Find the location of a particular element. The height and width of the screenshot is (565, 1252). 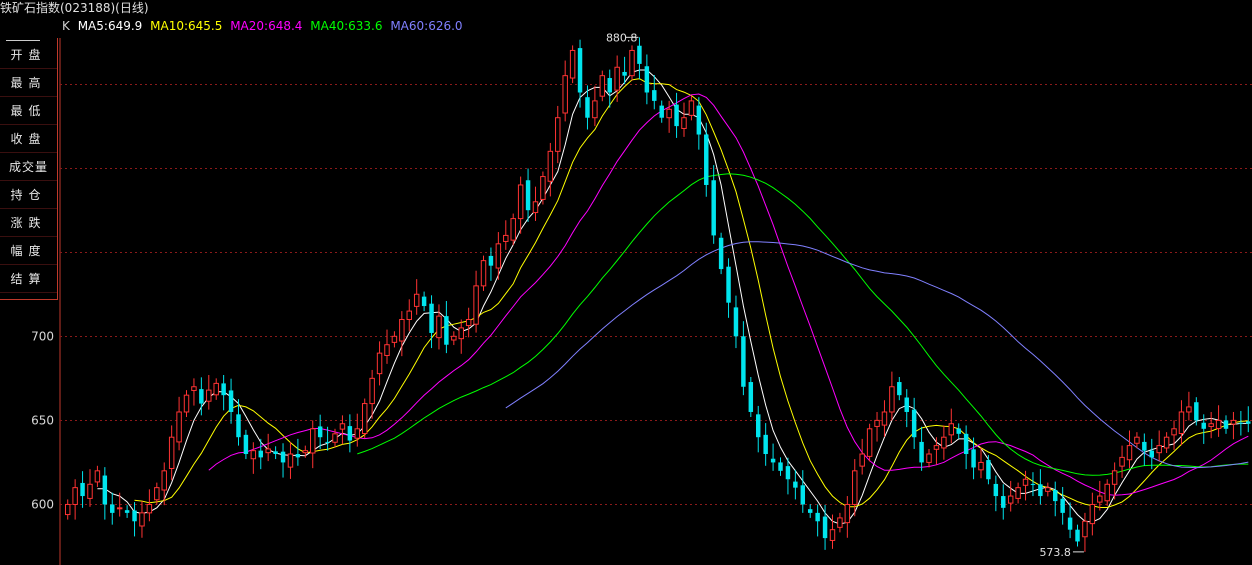

panel-item-close: 收盘 is located at coordinates (28, 139).